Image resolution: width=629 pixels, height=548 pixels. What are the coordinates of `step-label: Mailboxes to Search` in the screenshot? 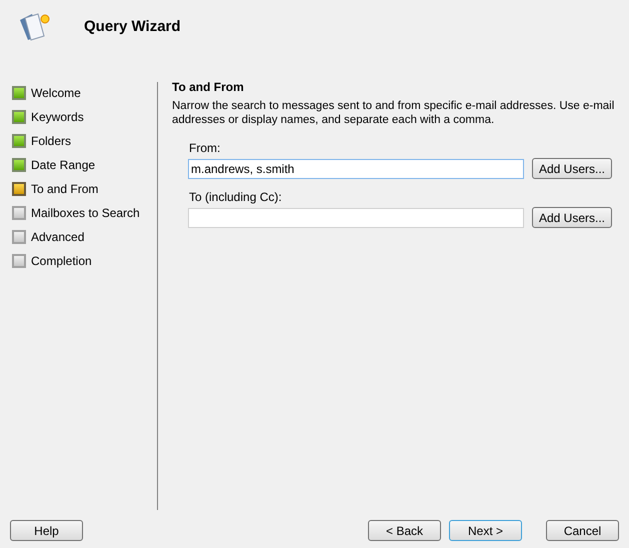 It's located at (85, 213).